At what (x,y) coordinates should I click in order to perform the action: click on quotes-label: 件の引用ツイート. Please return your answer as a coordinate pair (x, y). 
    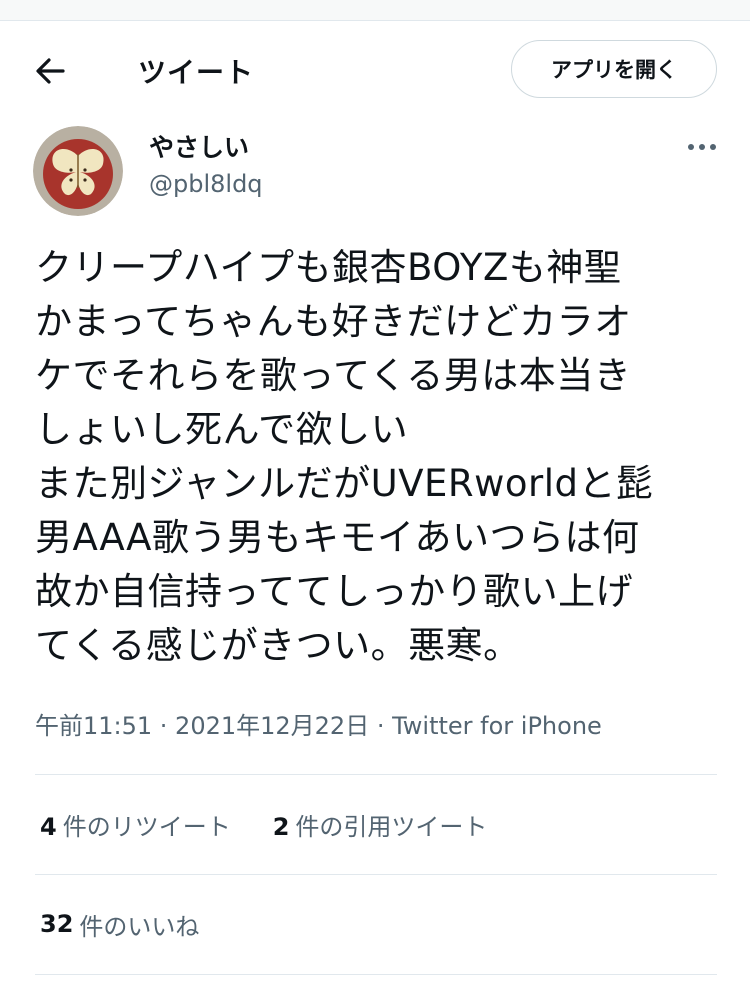
    Looking at the image, I should click on (391, 826).